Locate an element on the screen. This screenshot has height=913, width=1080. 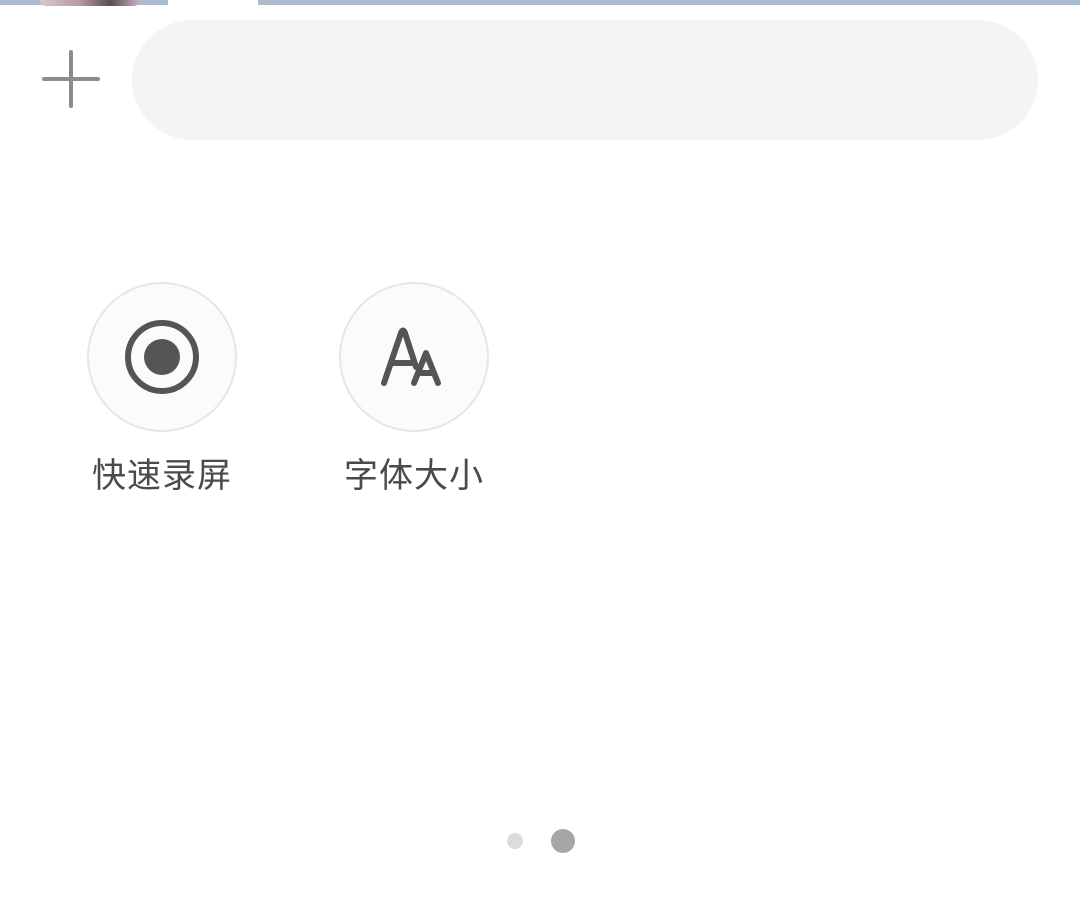
quick-record-circle is located at coordinates (162, 357).